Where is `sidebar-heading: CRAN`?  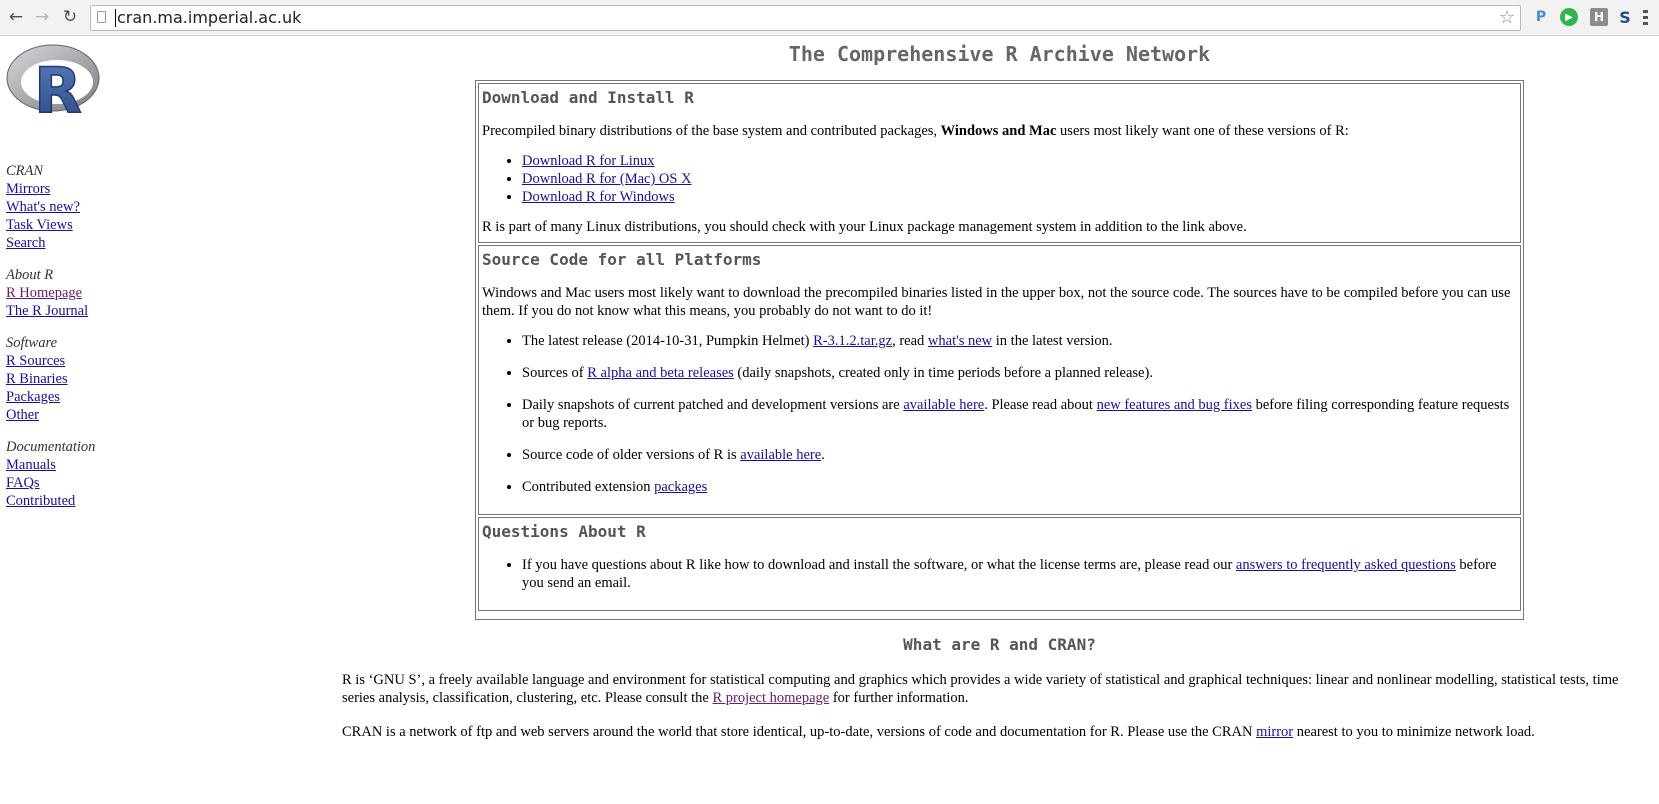
sidebar-heading: CRAN is located at coordinates (25, 171).